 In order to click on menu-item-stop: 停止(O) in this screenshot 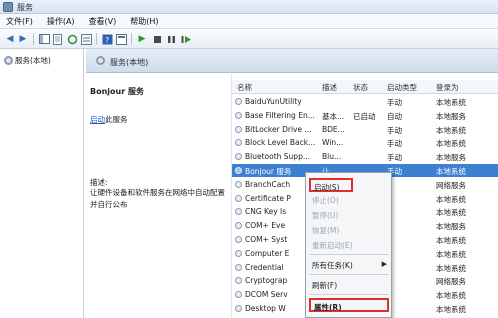, I will do `click(349, 200)`.